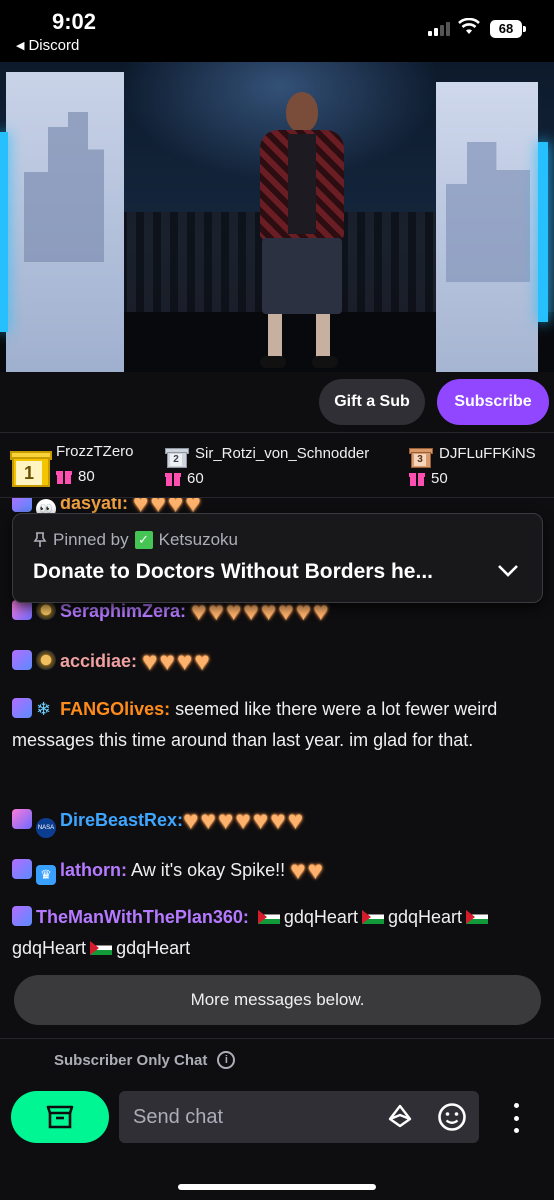  What do you see at coordinates (487, 227) in the screenshot?
I see `stage-panel-right` at bounding box center [487, 227].